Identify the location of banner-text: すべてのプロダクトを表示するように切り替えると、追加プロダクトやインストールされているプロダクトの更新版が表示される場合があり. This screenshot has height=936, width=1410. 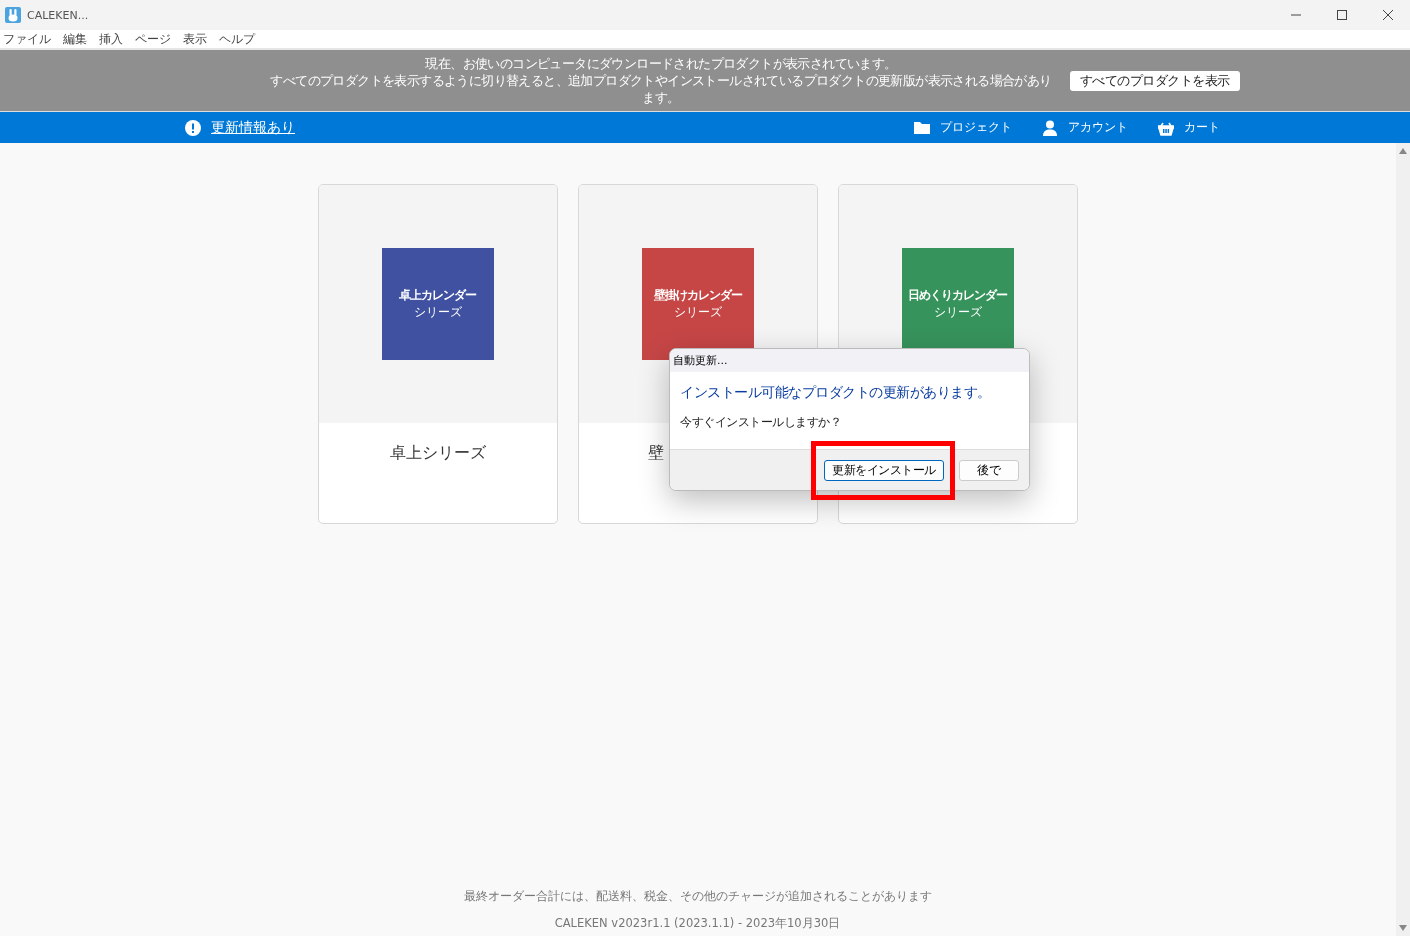
(661, 80).